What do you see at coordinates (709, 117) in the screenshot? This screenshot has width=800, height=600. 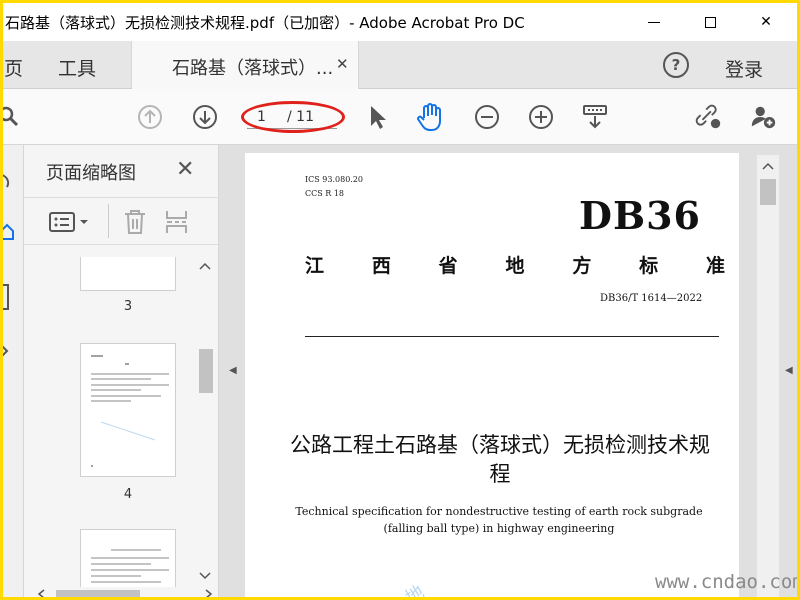 I see `share-link-icon` at bounding box center [709, 117].